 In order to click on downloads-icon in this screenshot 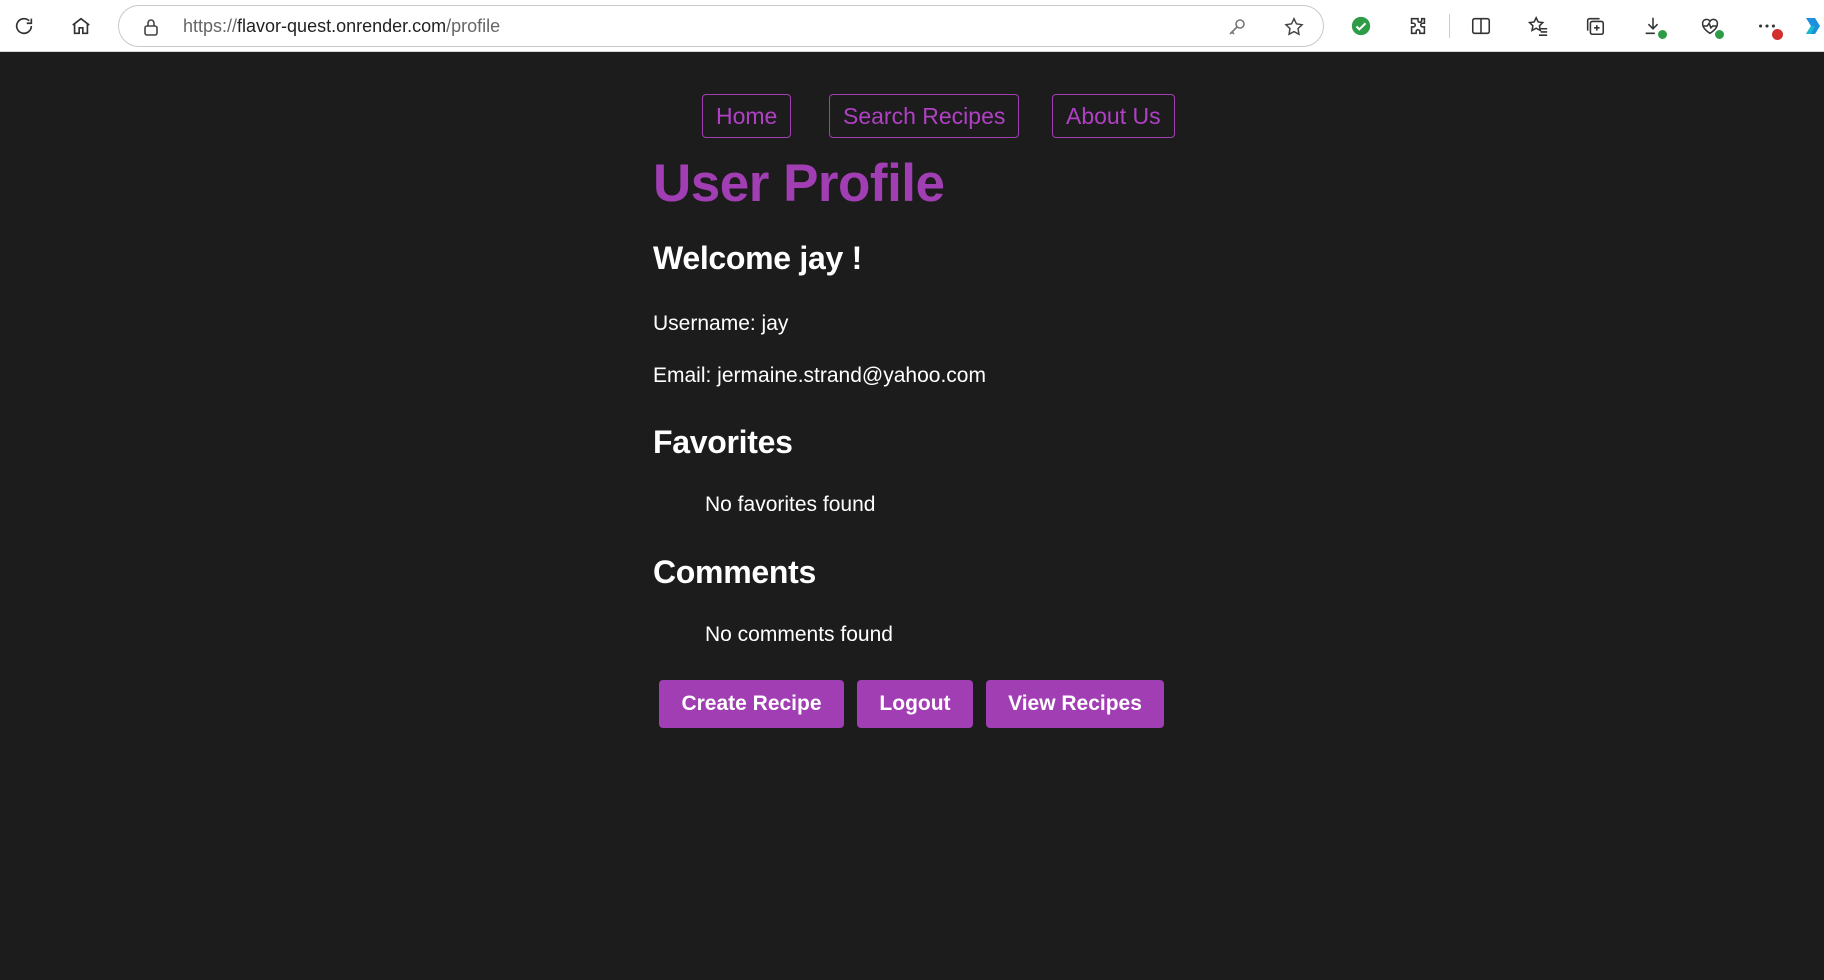, I will do `click(1653, 26)`.